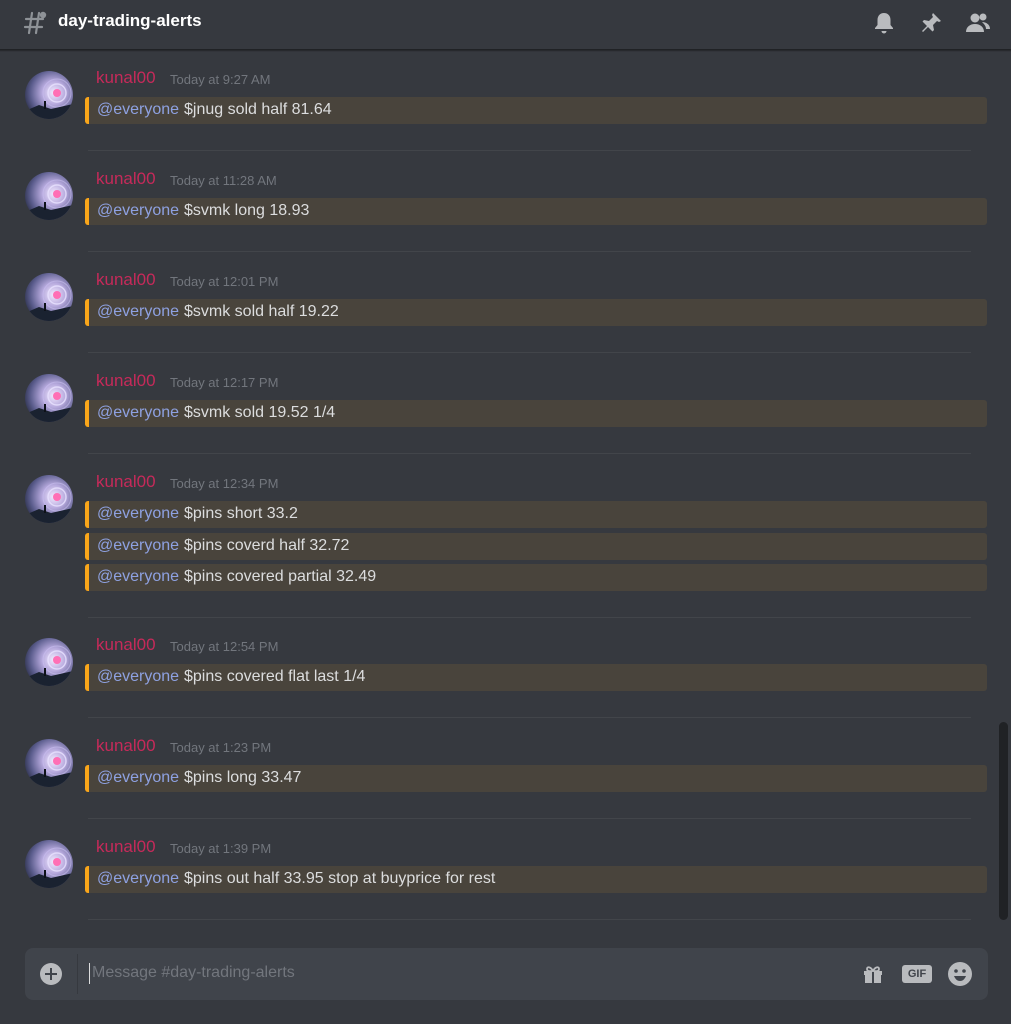  What do you see at coordinates (536, 778) in the screenshot?
I see `message-line: @everyone $pins long 33.47` at bounding box center [536, 778].